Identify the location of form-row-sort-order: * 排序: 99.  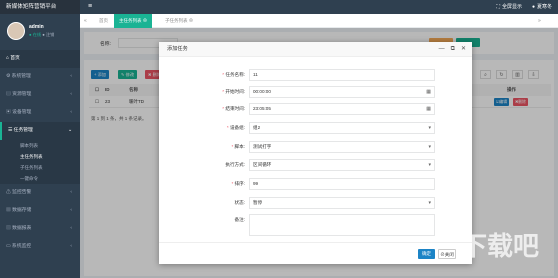
(315, 184).